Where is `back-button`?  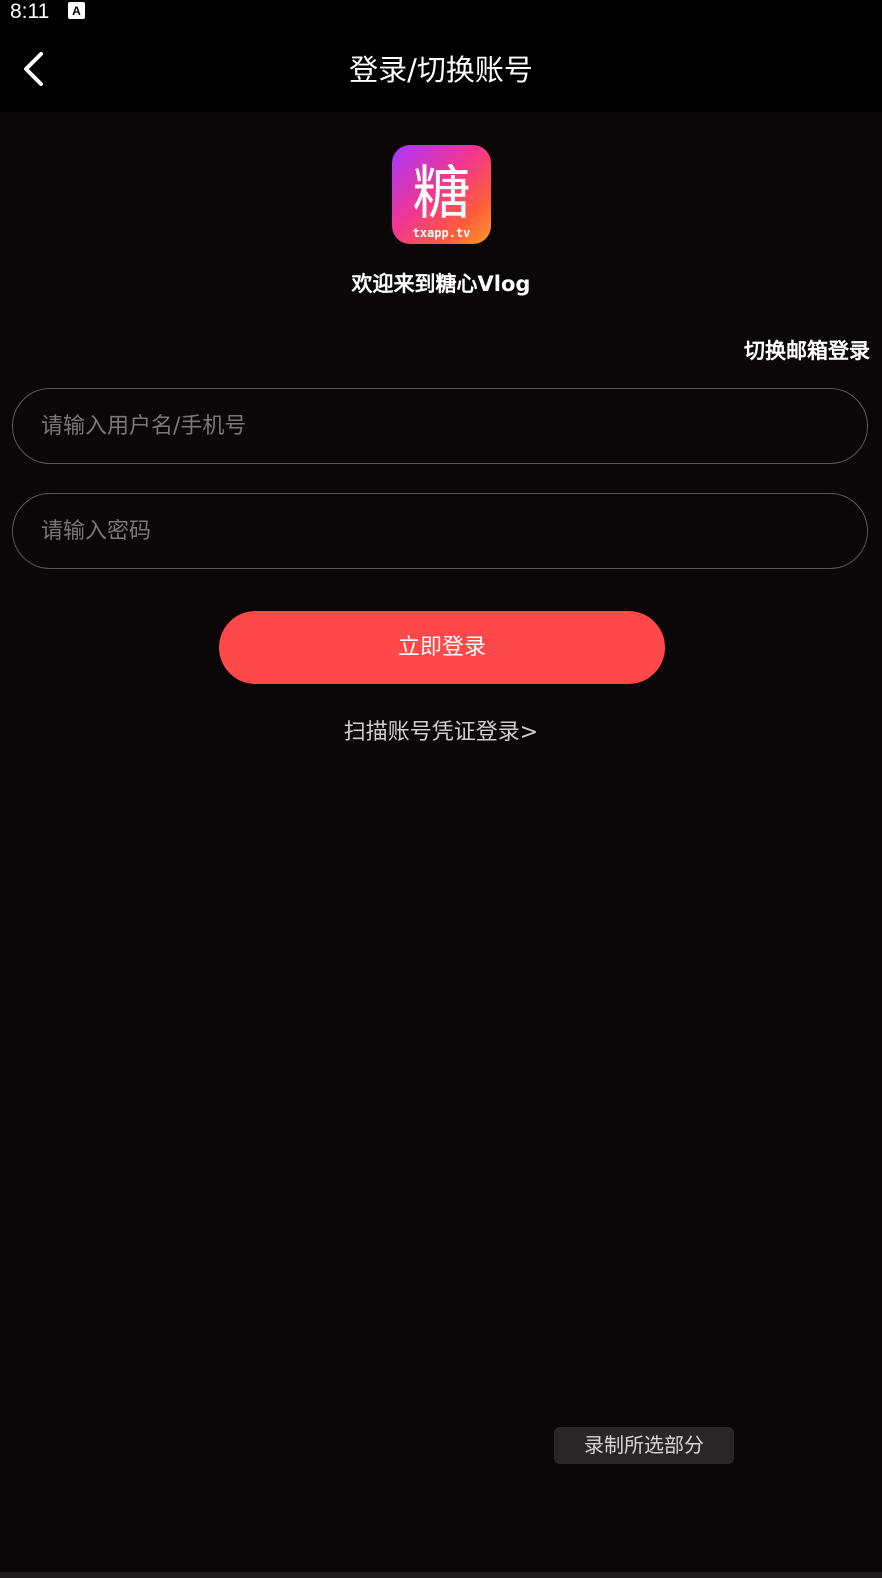 back-button is located at coordinates (33, 69).